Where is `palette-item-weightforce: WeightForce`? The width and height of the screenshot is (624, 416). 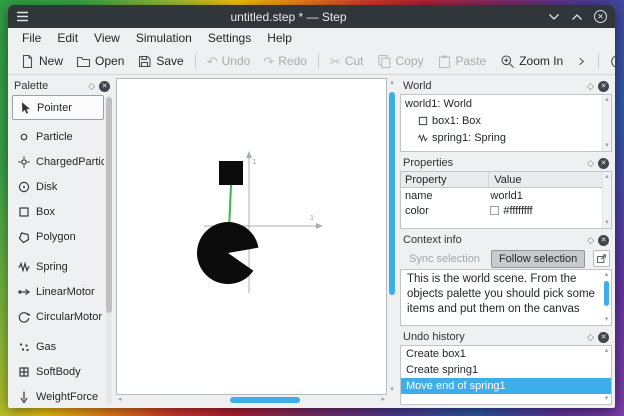
palette-item-weightforce: WeightForce is located at coordinates (58, 394).